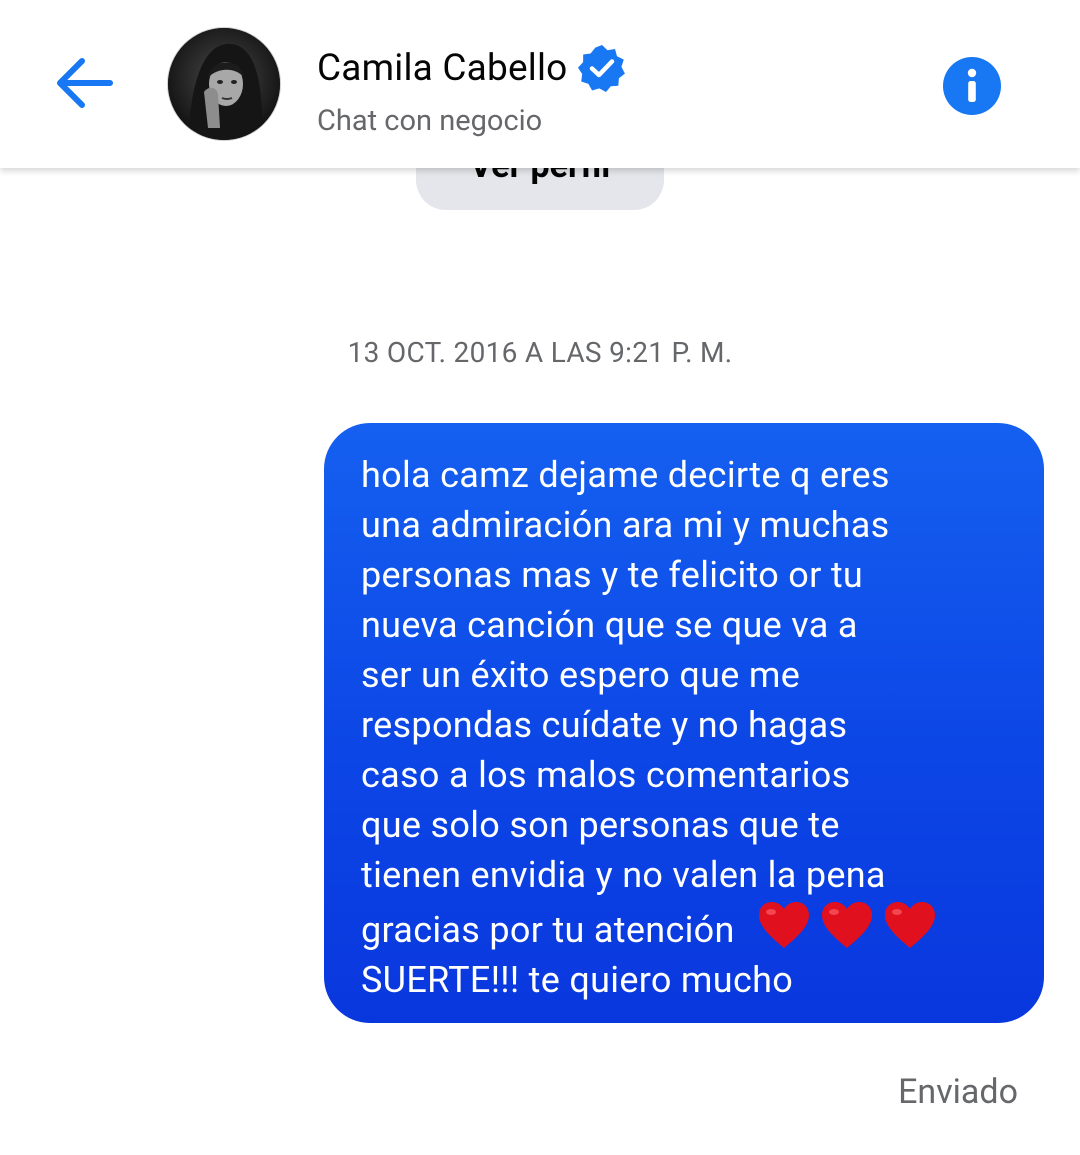 Image resolution: width=1080 pixels, height=1155 pixels. I want to click on message-line: una admiración ara mi y muchas, so click(625, 525).